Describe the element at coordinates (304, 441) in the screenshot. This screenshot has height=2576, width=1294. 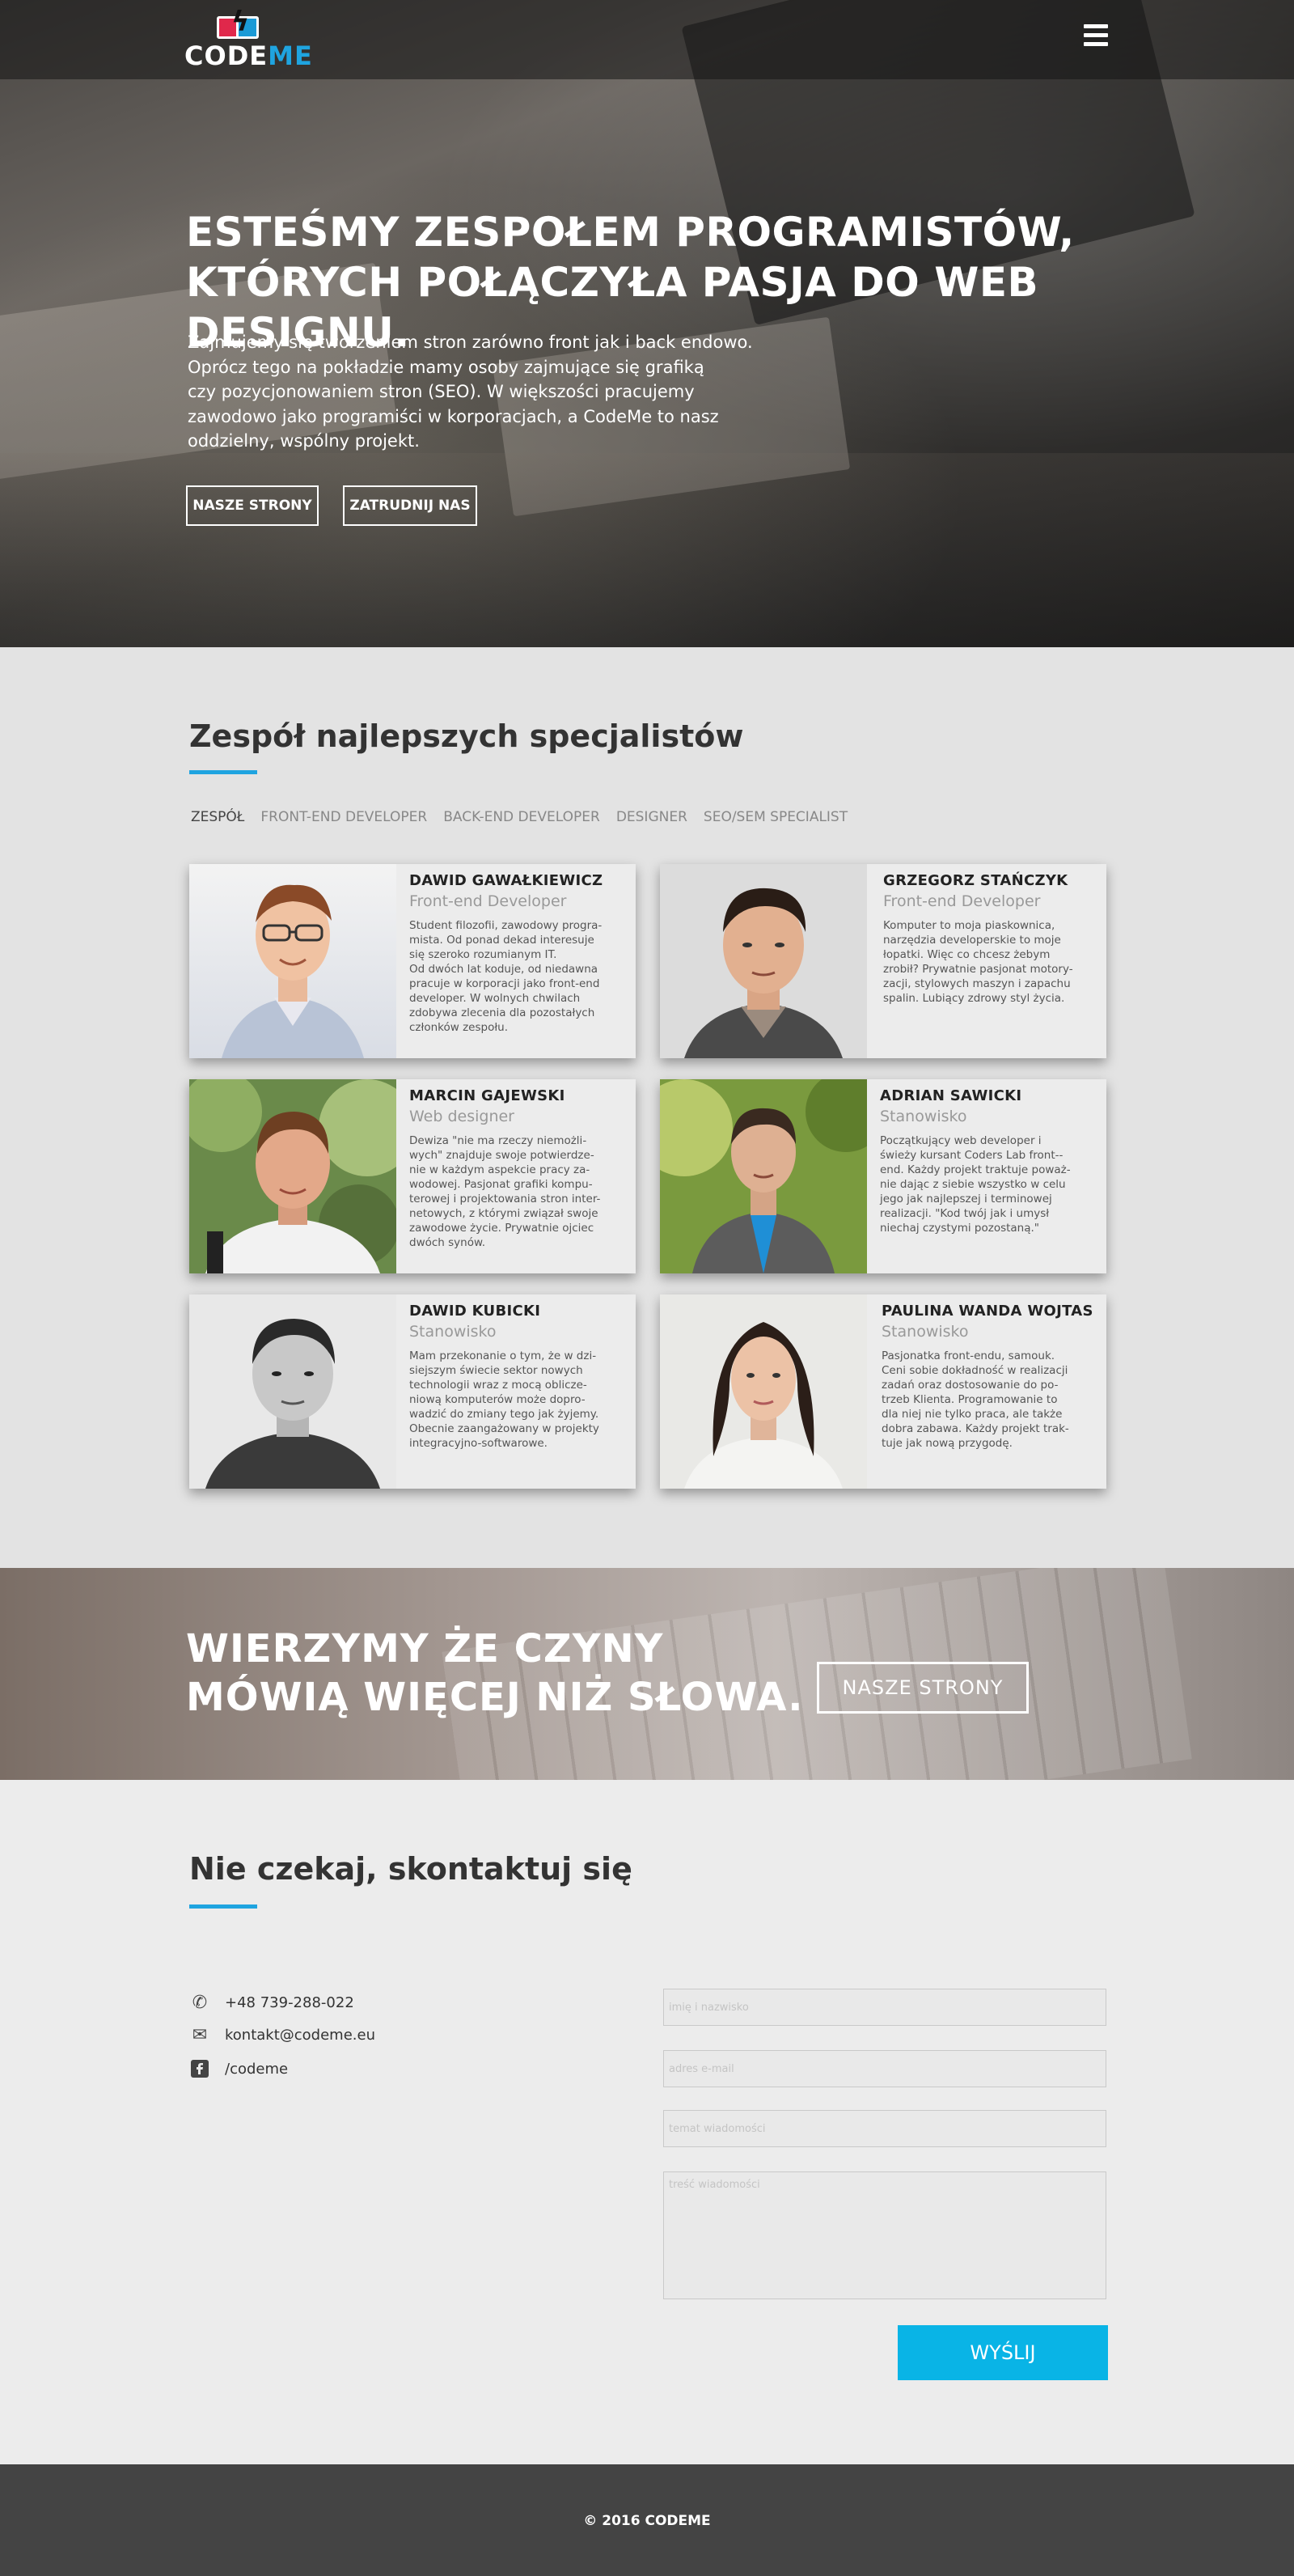
I see `hero-text-line: oddzielny, wspólny projekt.` at that location.